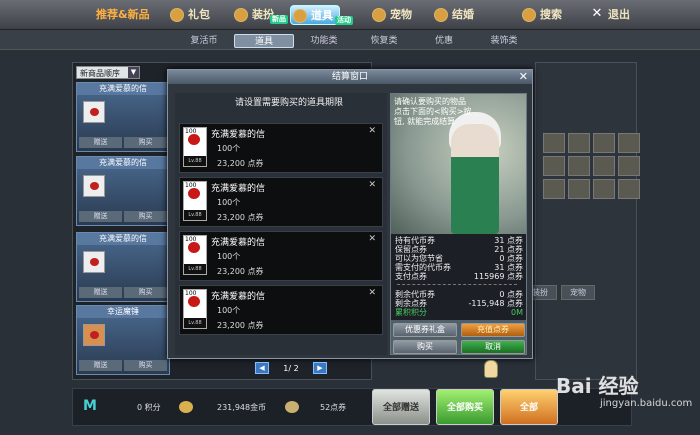  What do you see at coordinates (324, 41) in the screenshot?
I see `tab-function: 功能类` at bounding box center [324, 41].